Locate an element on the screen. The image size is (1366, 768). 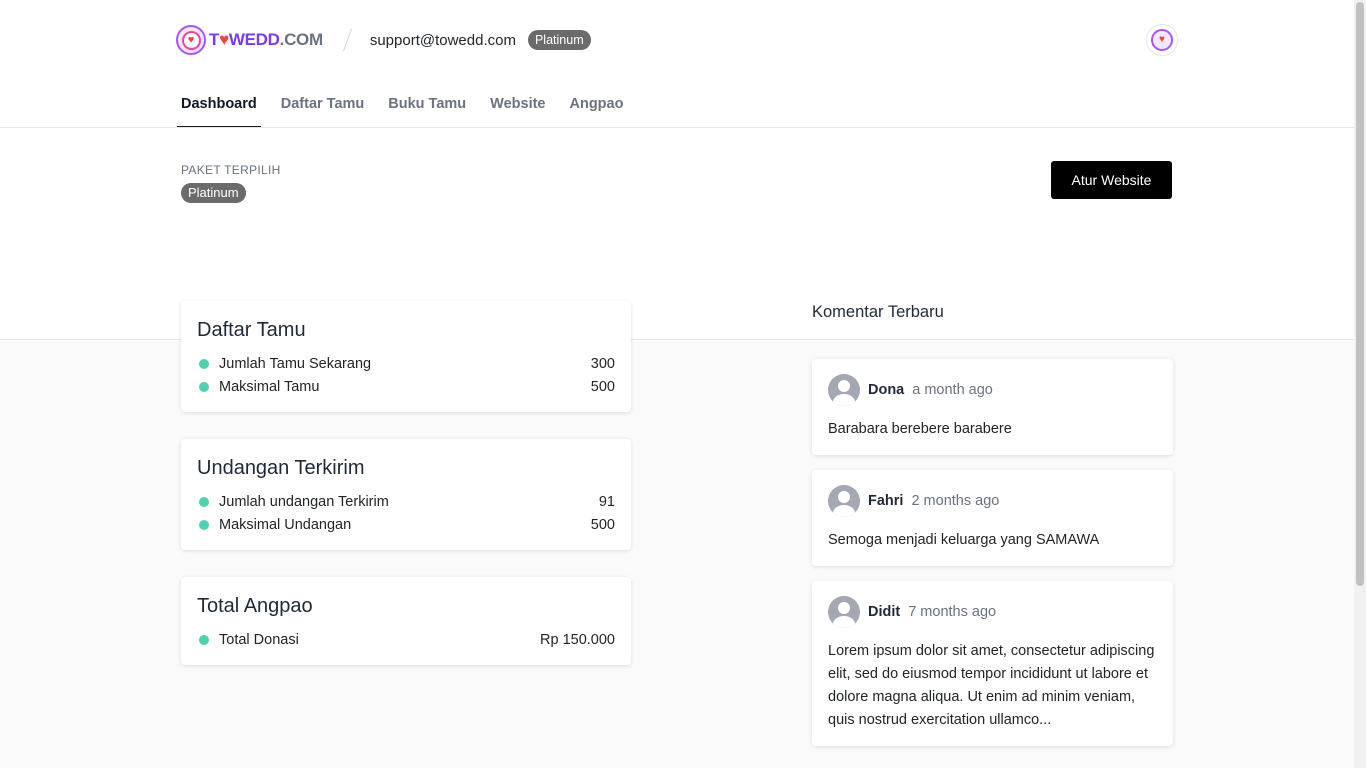
tab-website: Website is located at coordinates (517, 104).